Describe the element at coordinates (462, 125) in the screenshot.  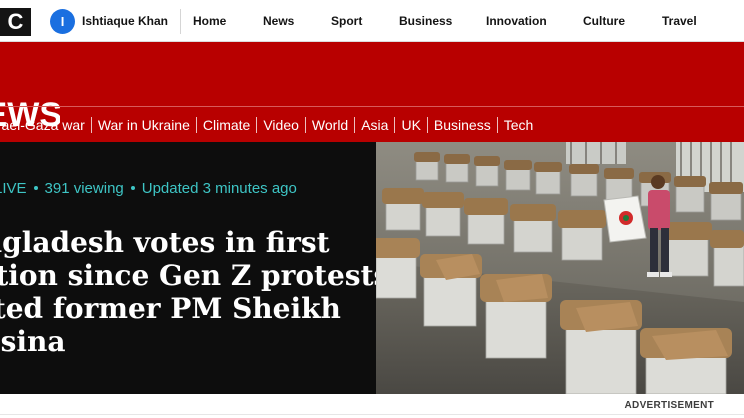
I see `section-nav-item: Business` at that location.